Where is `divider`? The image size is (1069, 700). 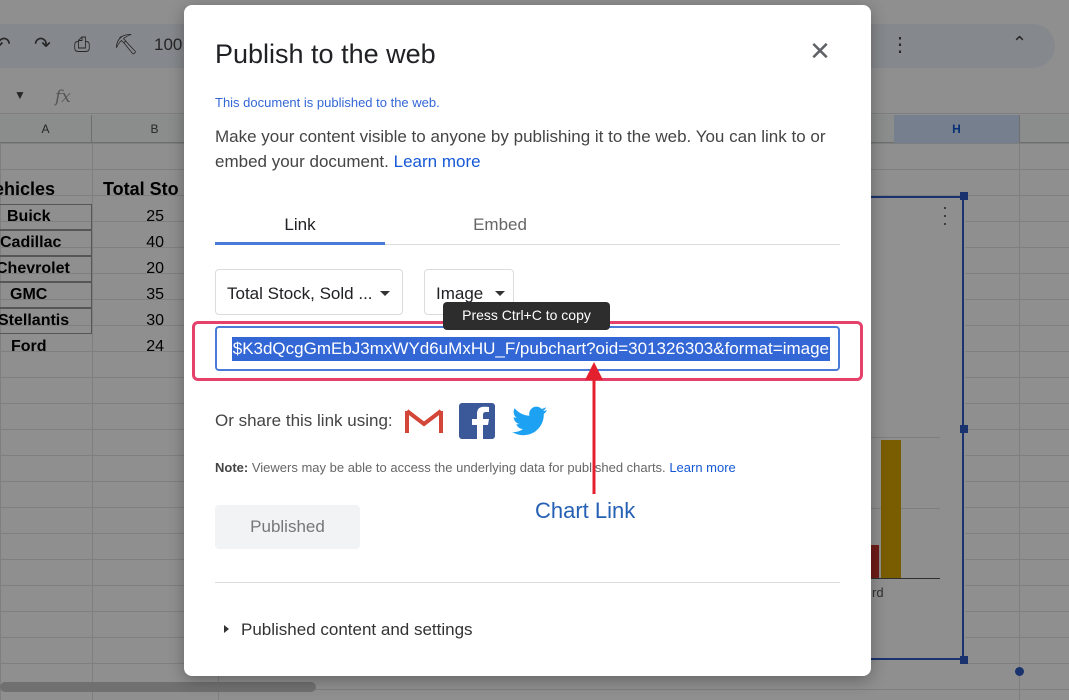 divider is located at coordinates (527, 582).